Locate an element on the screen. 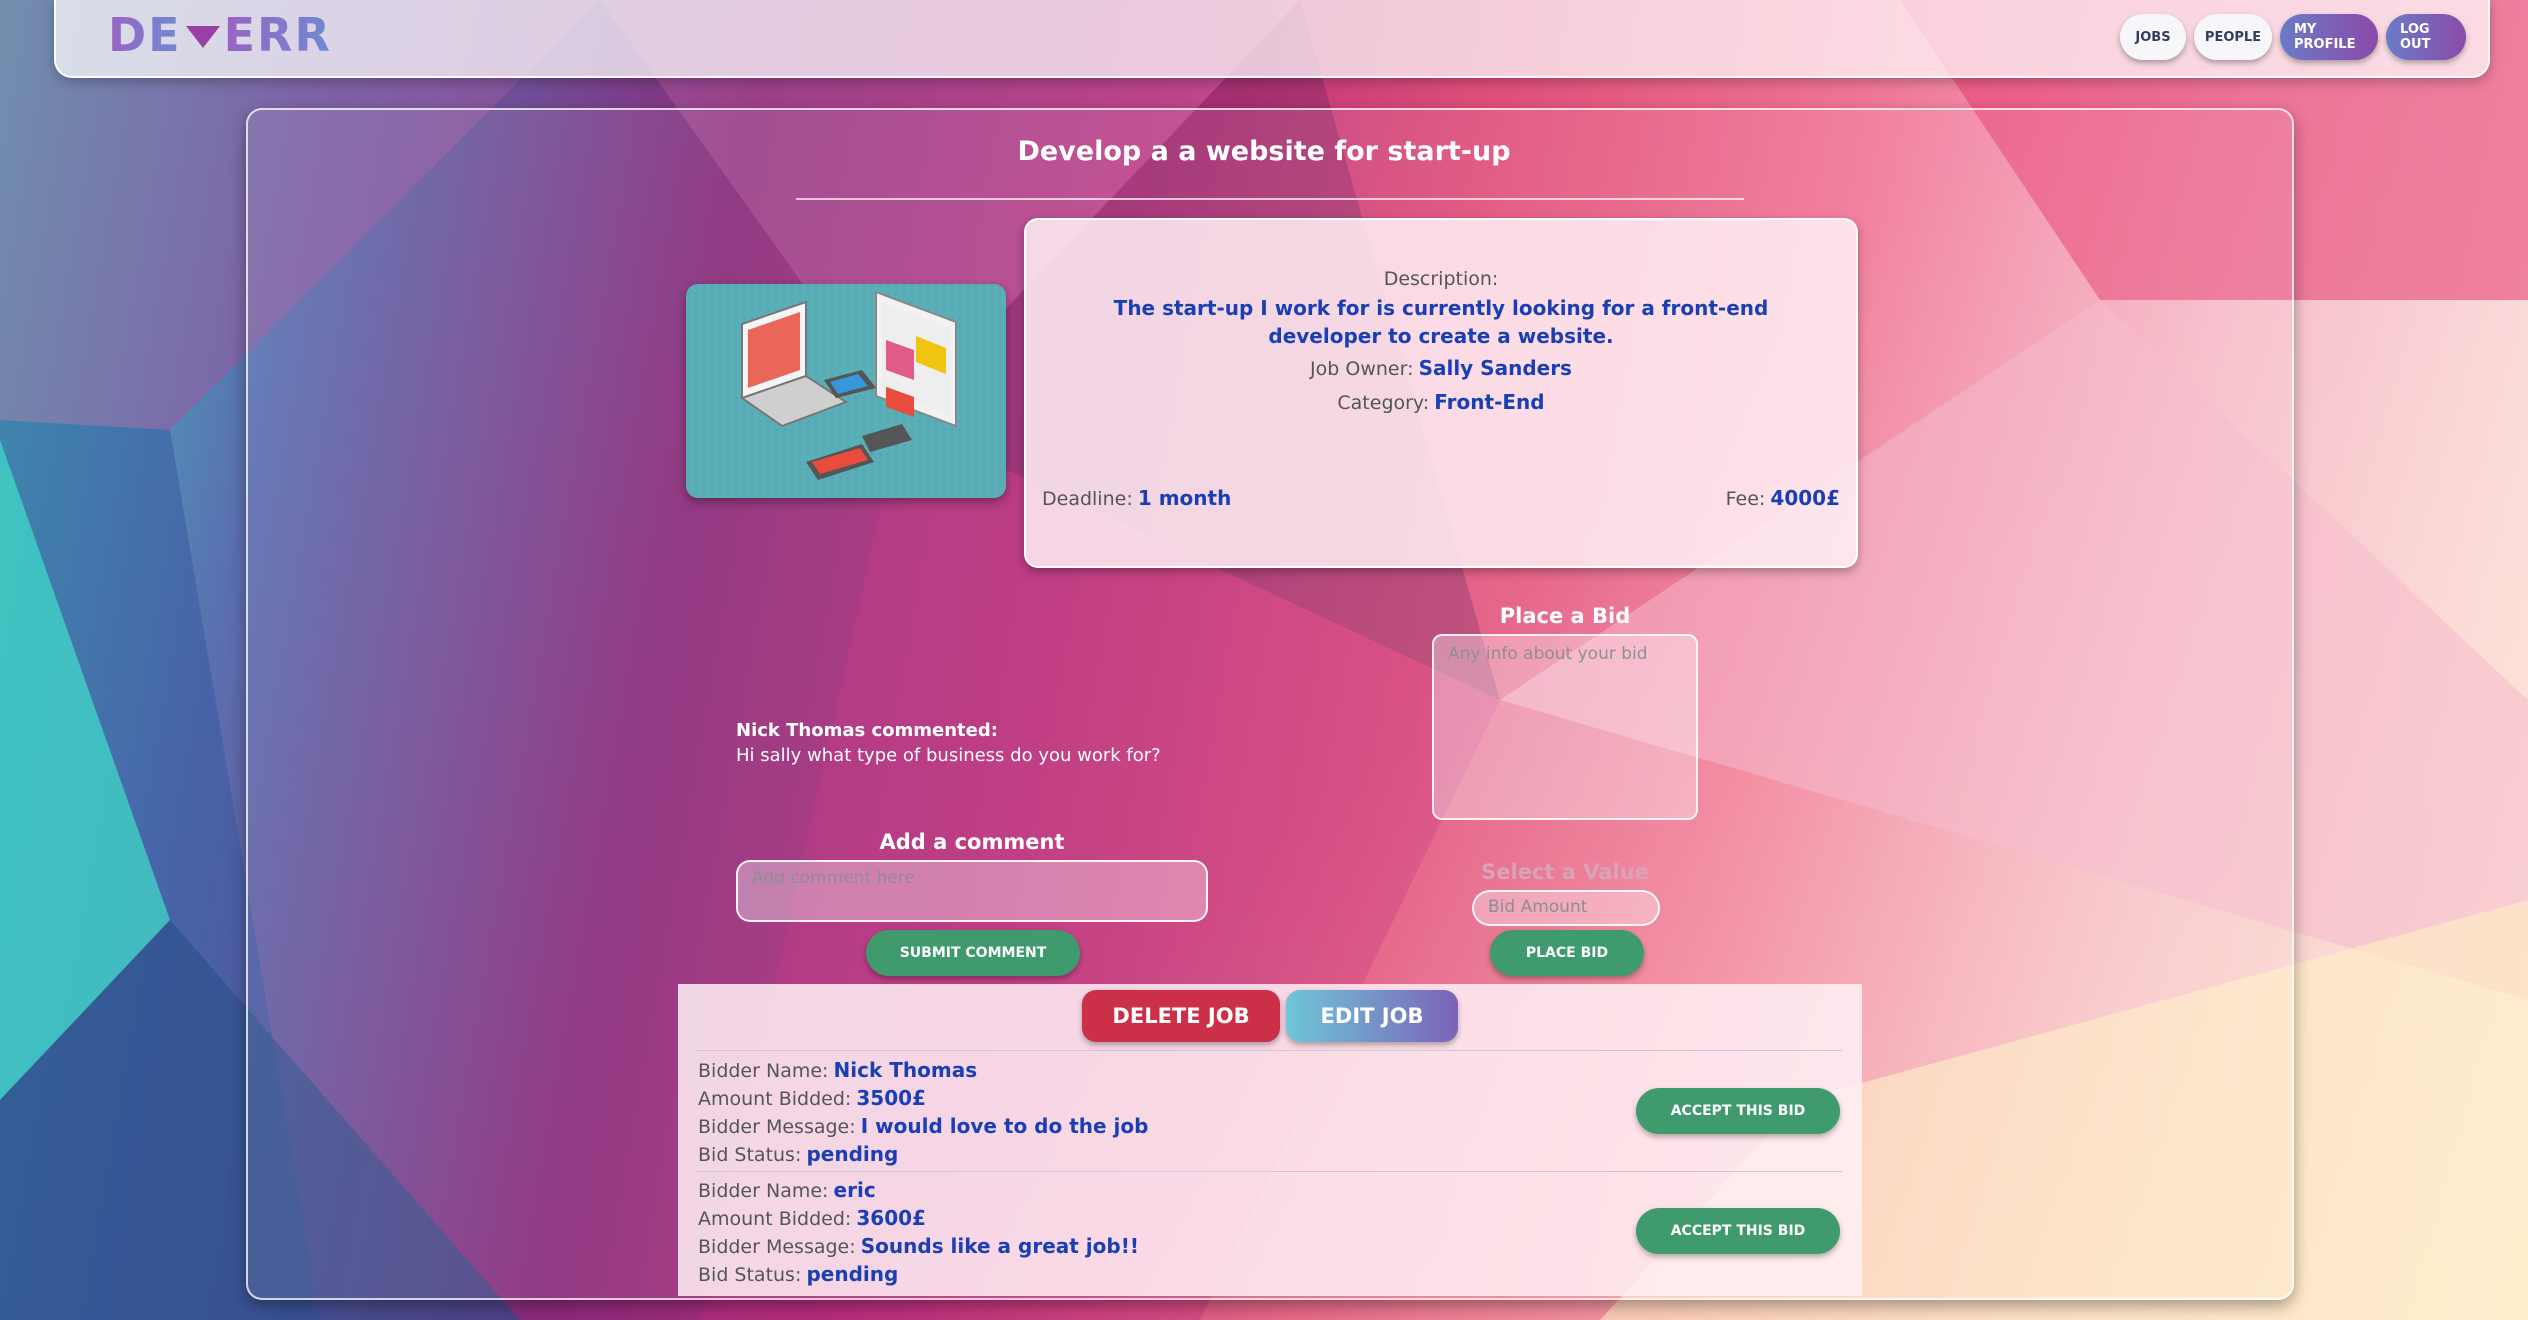 The image size is (2528, 1320). bid-message: Sounds like a great job!! is located at coordinates (999, 1246).